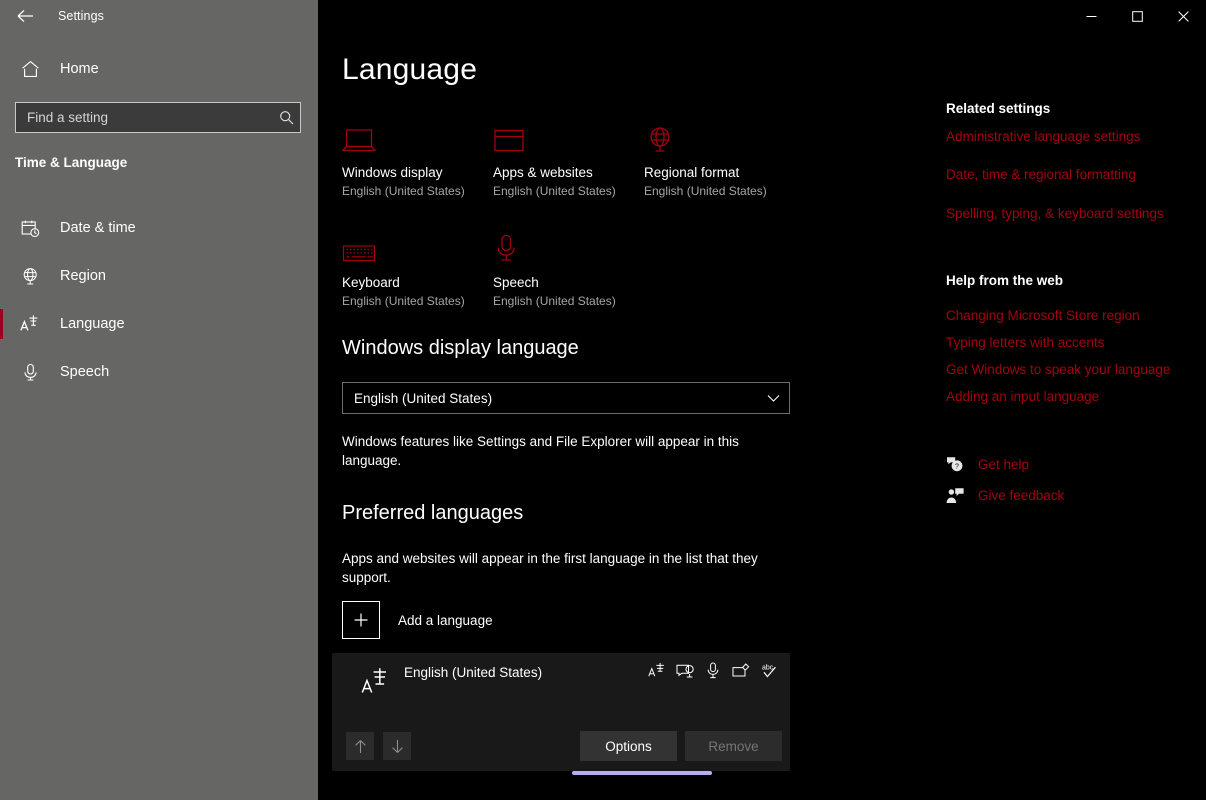 Image resolution: width=1206 pixels, height=800 pixels. Describe the element at coordinates (561, 680) in the screenshot. I see `language-card-header: English (United States) abc` at that location.